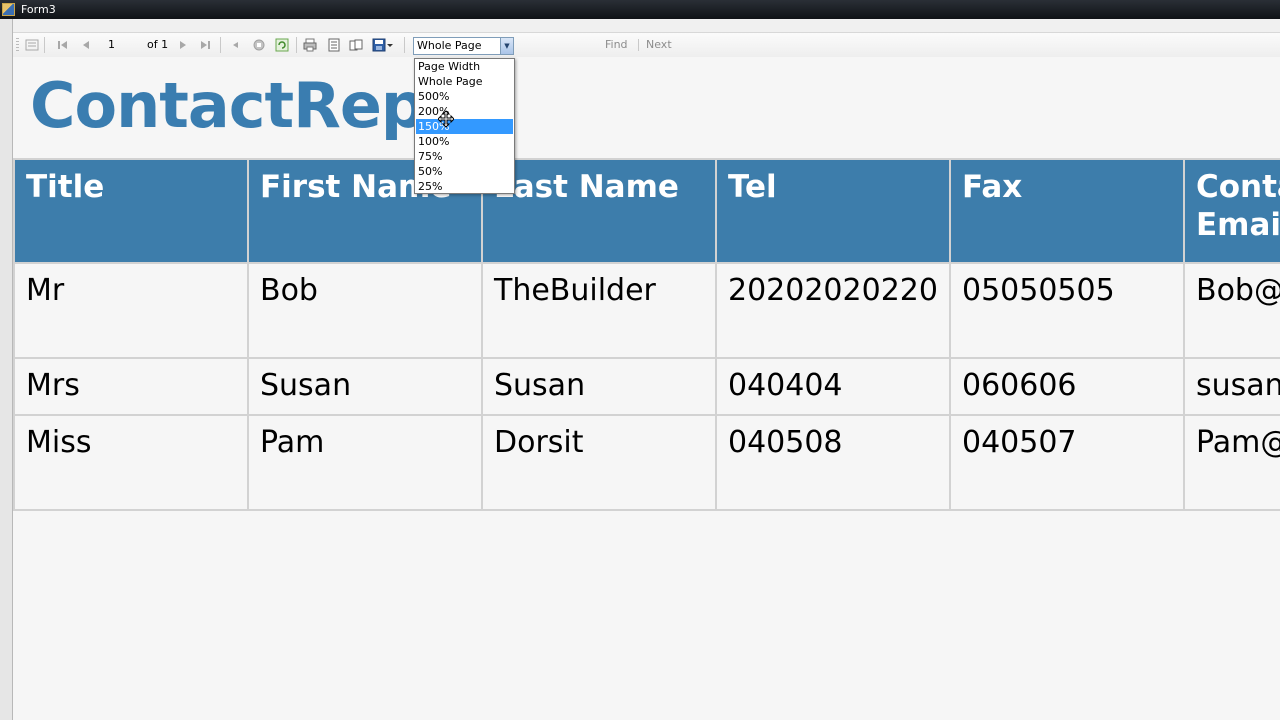 The image size is (1280, 720). I want to click on refresh-icon, so click(282, 45).